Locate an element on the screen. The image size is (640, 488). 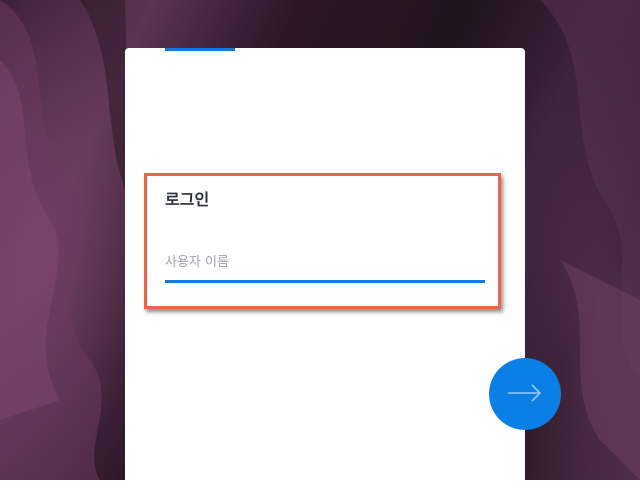
arrow-right-icon is located at coordinates (525, 394).